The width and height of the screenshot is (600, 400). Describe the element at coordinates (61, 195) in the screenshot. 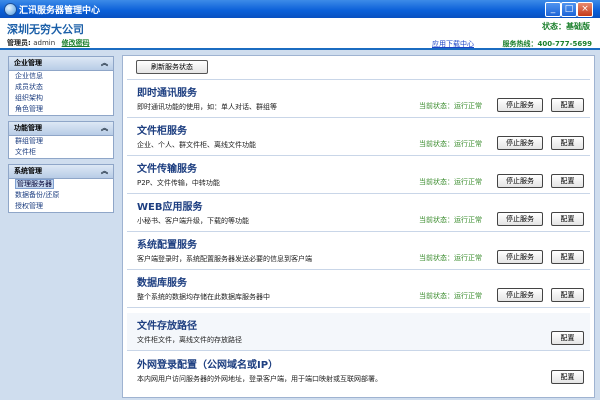

I see `sidebar-item-backup-restore: 数据备份/还原` at that location.